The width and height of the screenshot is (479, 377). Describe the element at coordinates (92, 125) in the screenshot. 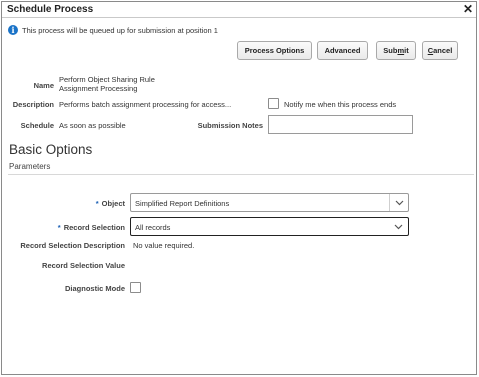

I see `schedule-value: As soon as possible` at that location.